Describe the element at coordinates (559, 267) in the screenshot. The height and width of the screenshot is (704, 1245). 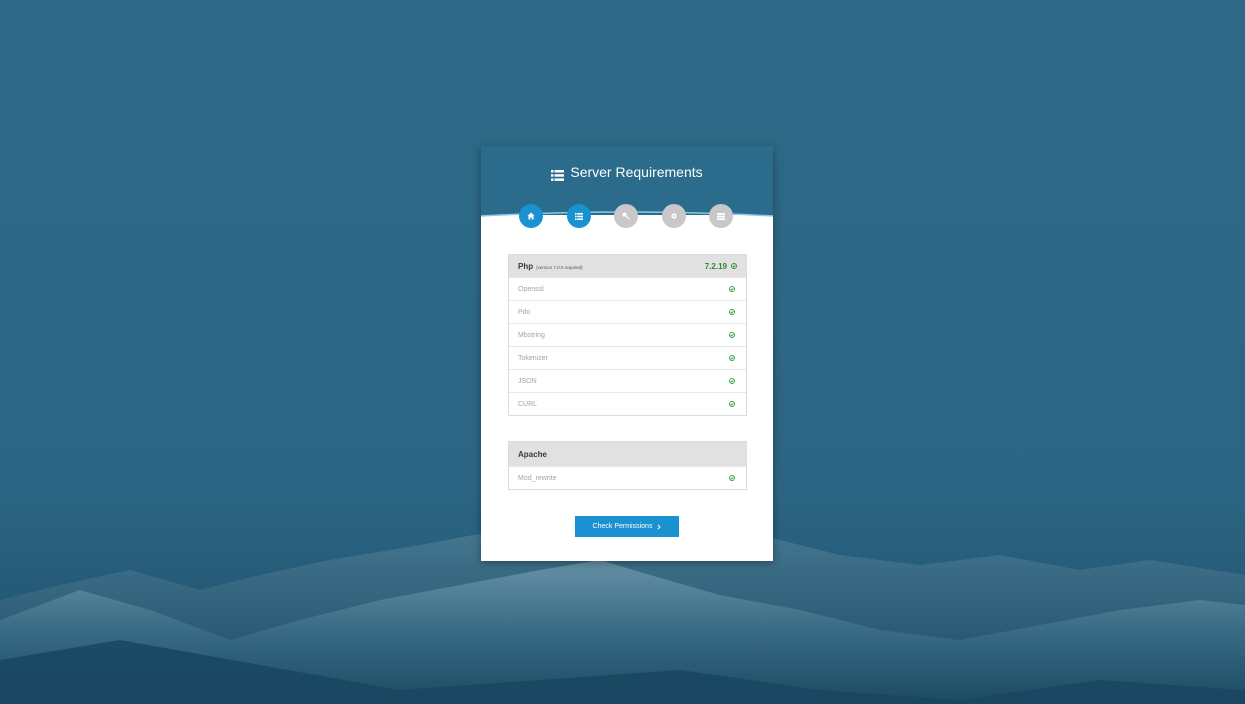
I see `php-version-note: (version 7.0.0 required)` at that location.